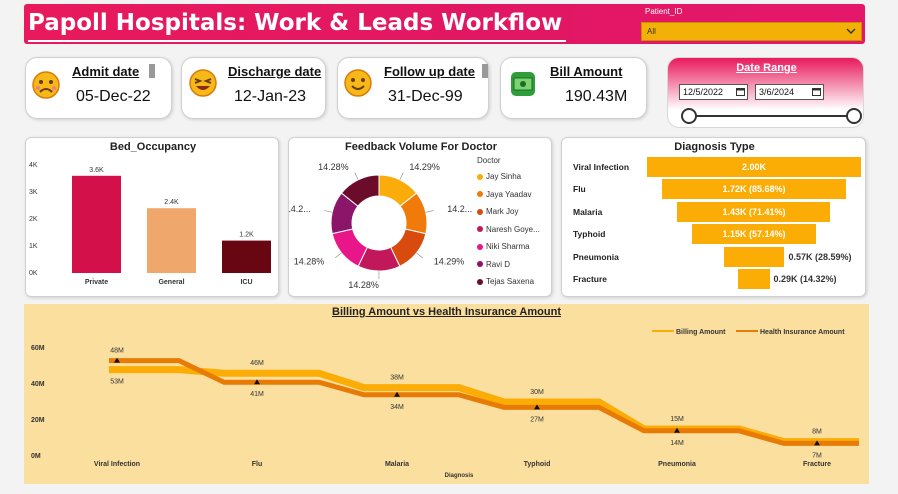 The image size is (898, 494). I want to click on data-label: 1.2K, so click(246, 235).